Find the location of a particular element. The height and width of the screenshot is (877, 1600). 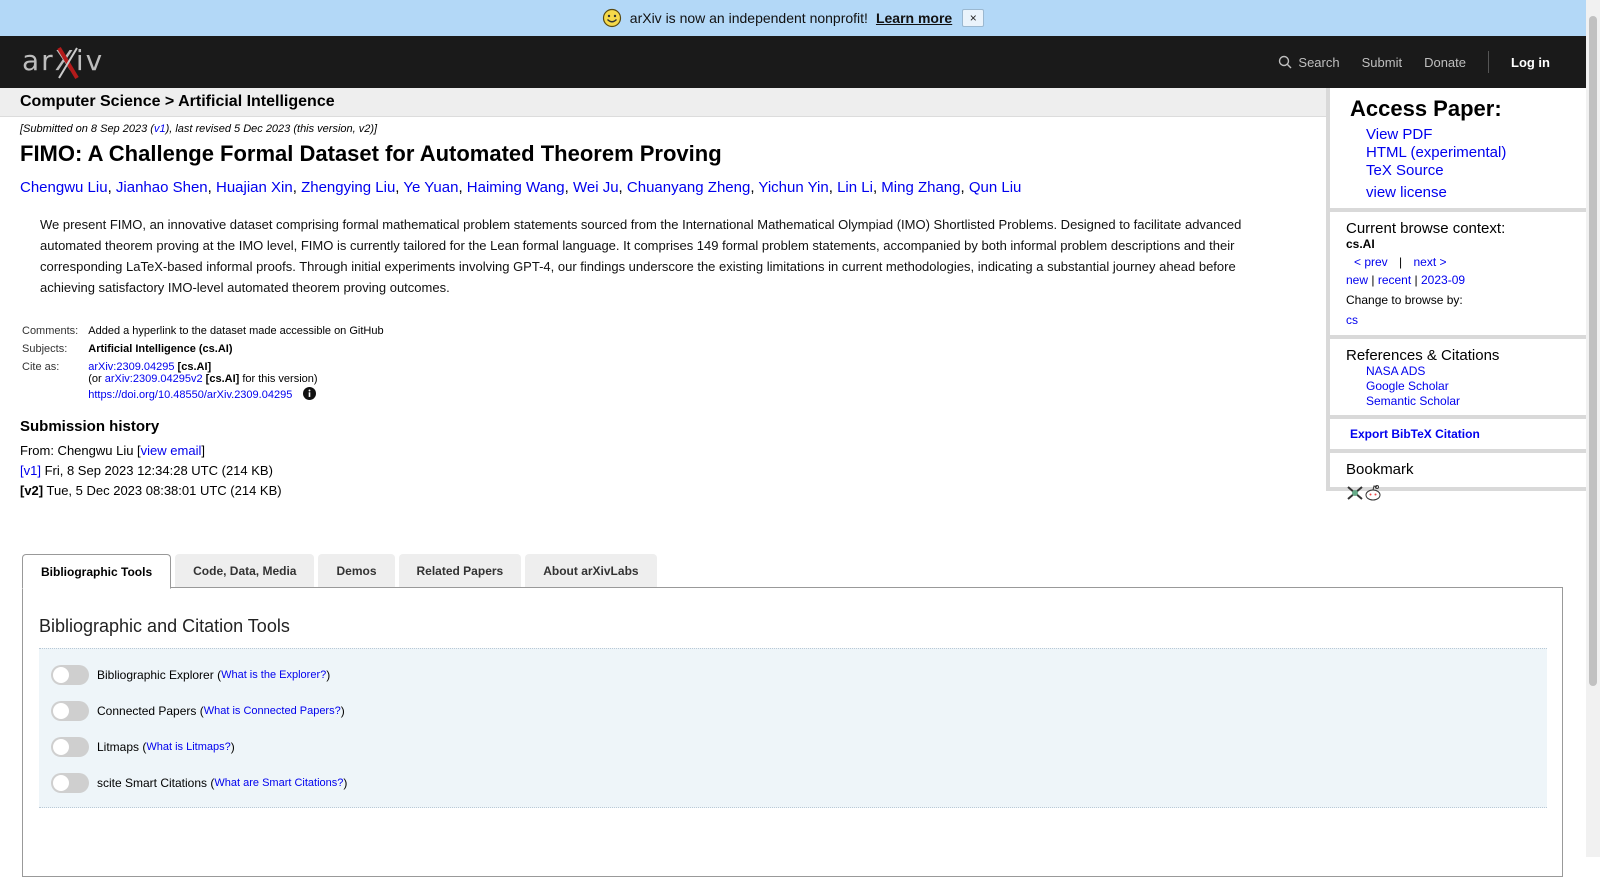

connected-papers-toggle is located at coordinates (70, 711).